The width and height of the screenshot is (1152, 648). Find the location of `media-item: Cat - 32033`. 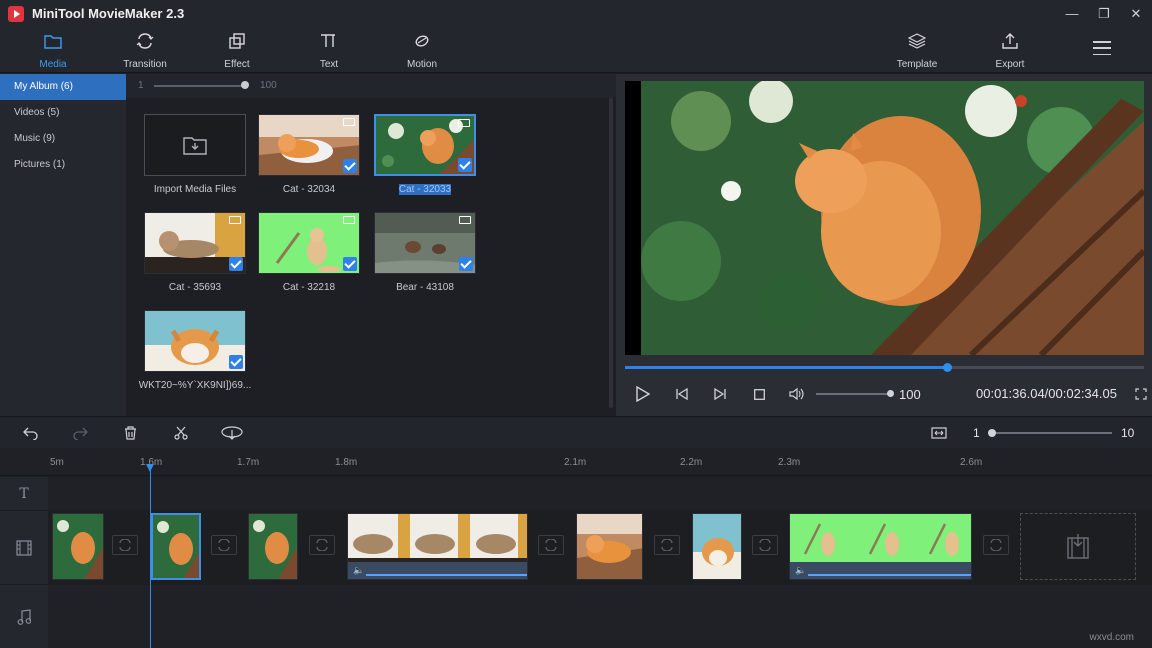

media-item: Cat - 32033 is located at coordinates (425, 154).